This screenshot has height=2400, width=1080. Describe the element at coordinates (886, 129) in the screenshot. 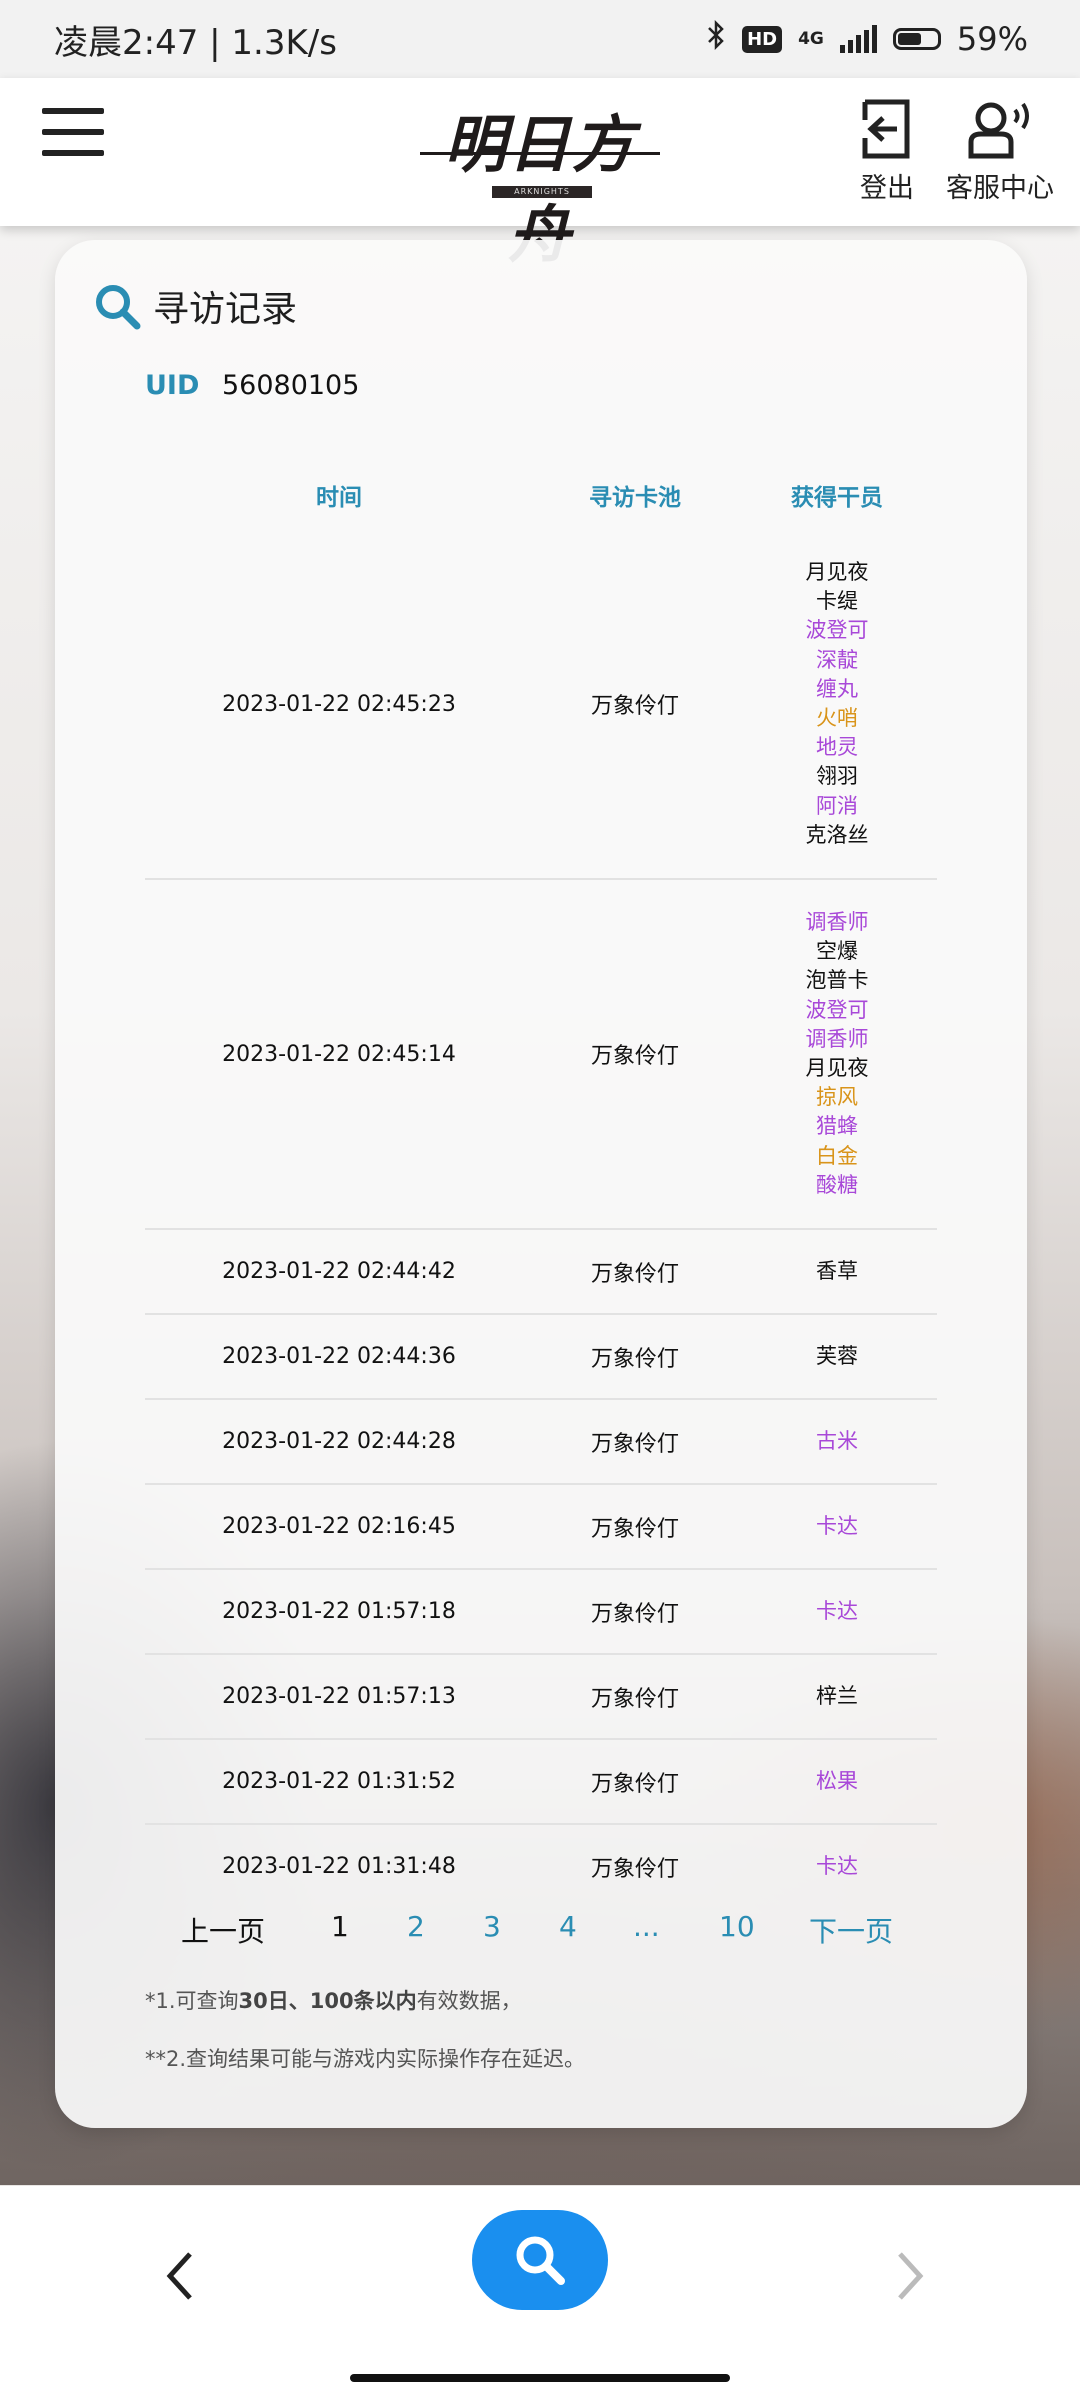

I see `logout-icon` at that location.